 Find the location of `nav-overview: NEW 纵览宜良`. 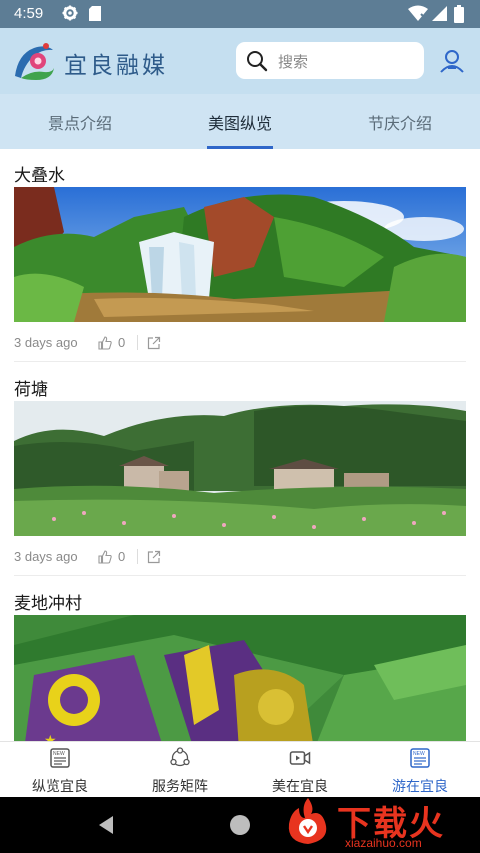

nav-overview: NEW 纵览宜良 is located at coordinates (60, 770).